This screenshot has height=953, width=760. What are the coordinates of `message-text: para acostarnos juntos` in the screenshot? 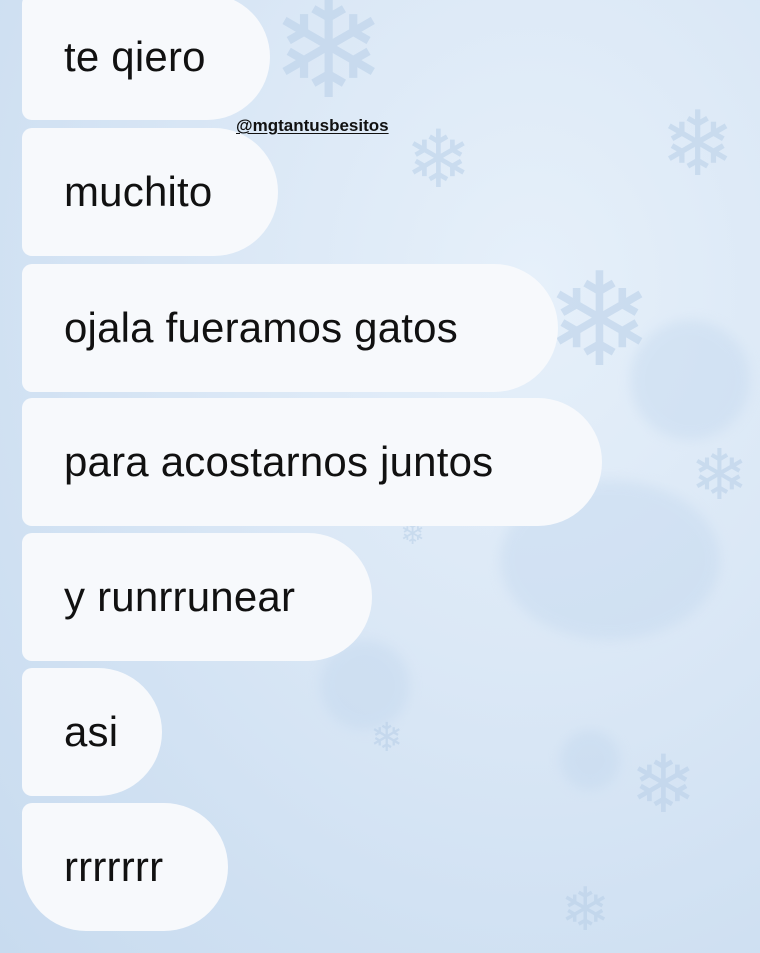 It's located at (279, 461).